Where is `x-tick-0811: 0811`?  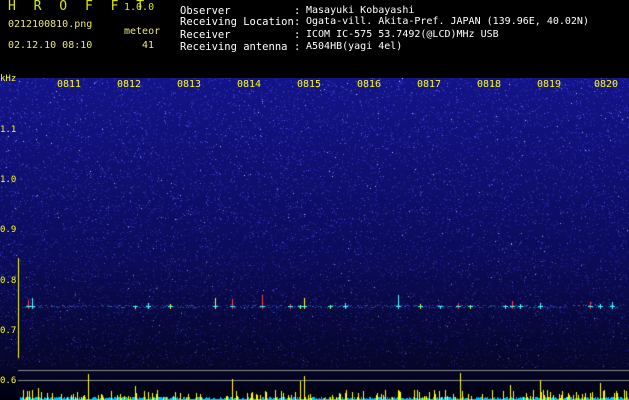 x-tick-0811: 0811 is located at coordinates (69, 84).